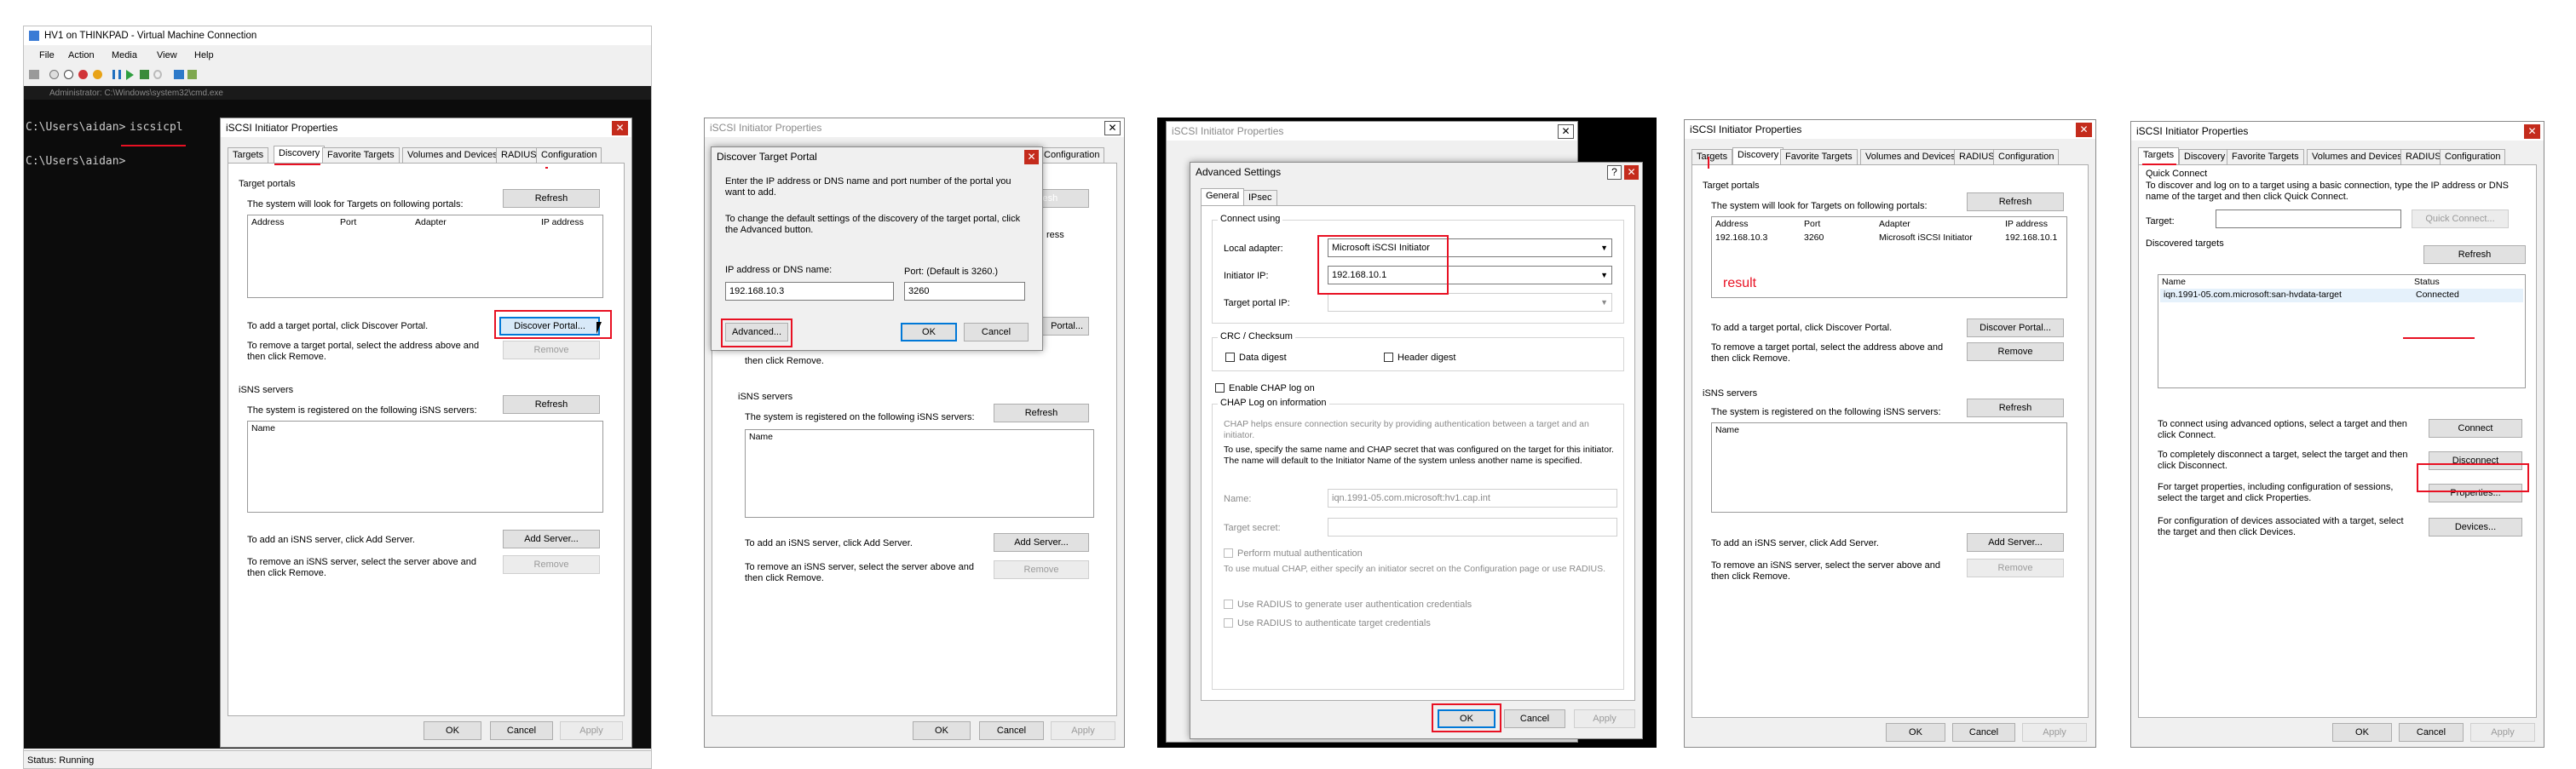  What do you see at coordinates (1614, 172) in the screenshot?
I see `advanced-help-button: ?` at bounding box center [1614, 172].